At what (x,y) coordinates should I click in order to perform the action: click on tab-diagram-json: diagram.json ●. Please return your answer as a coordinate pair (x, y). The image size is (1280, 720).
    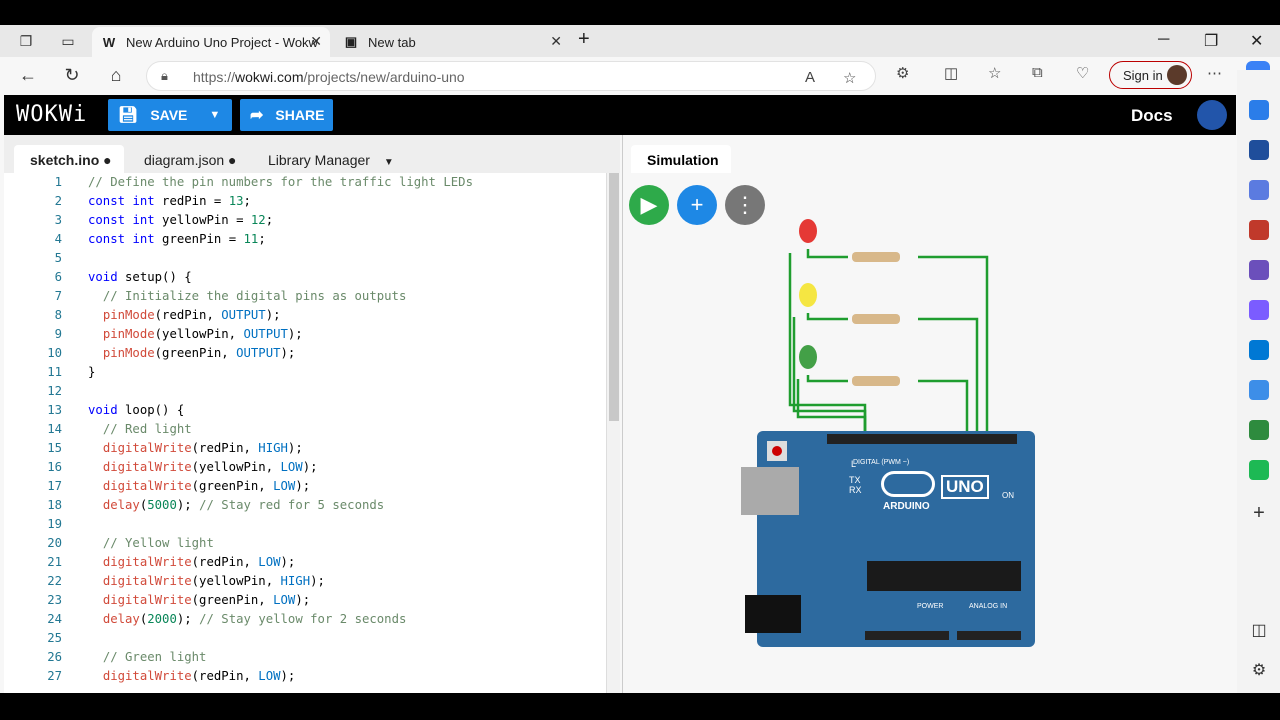
    Looking at the image, I should click on (199, 159).